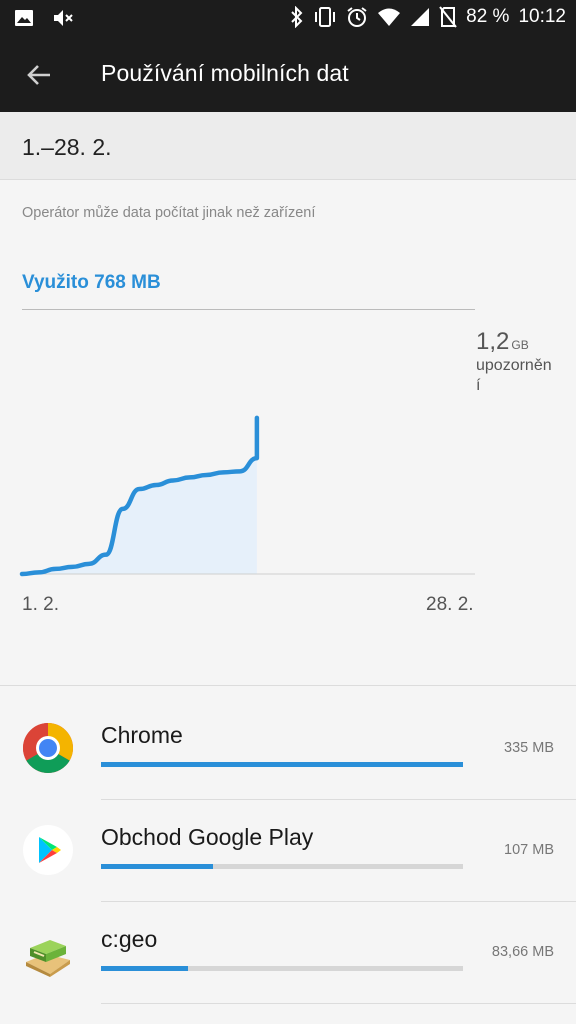 The image size is (576, 1024). Describe the element at coordinates (542, 16) in the screenshot. I see `clock: 10:12` at that location.